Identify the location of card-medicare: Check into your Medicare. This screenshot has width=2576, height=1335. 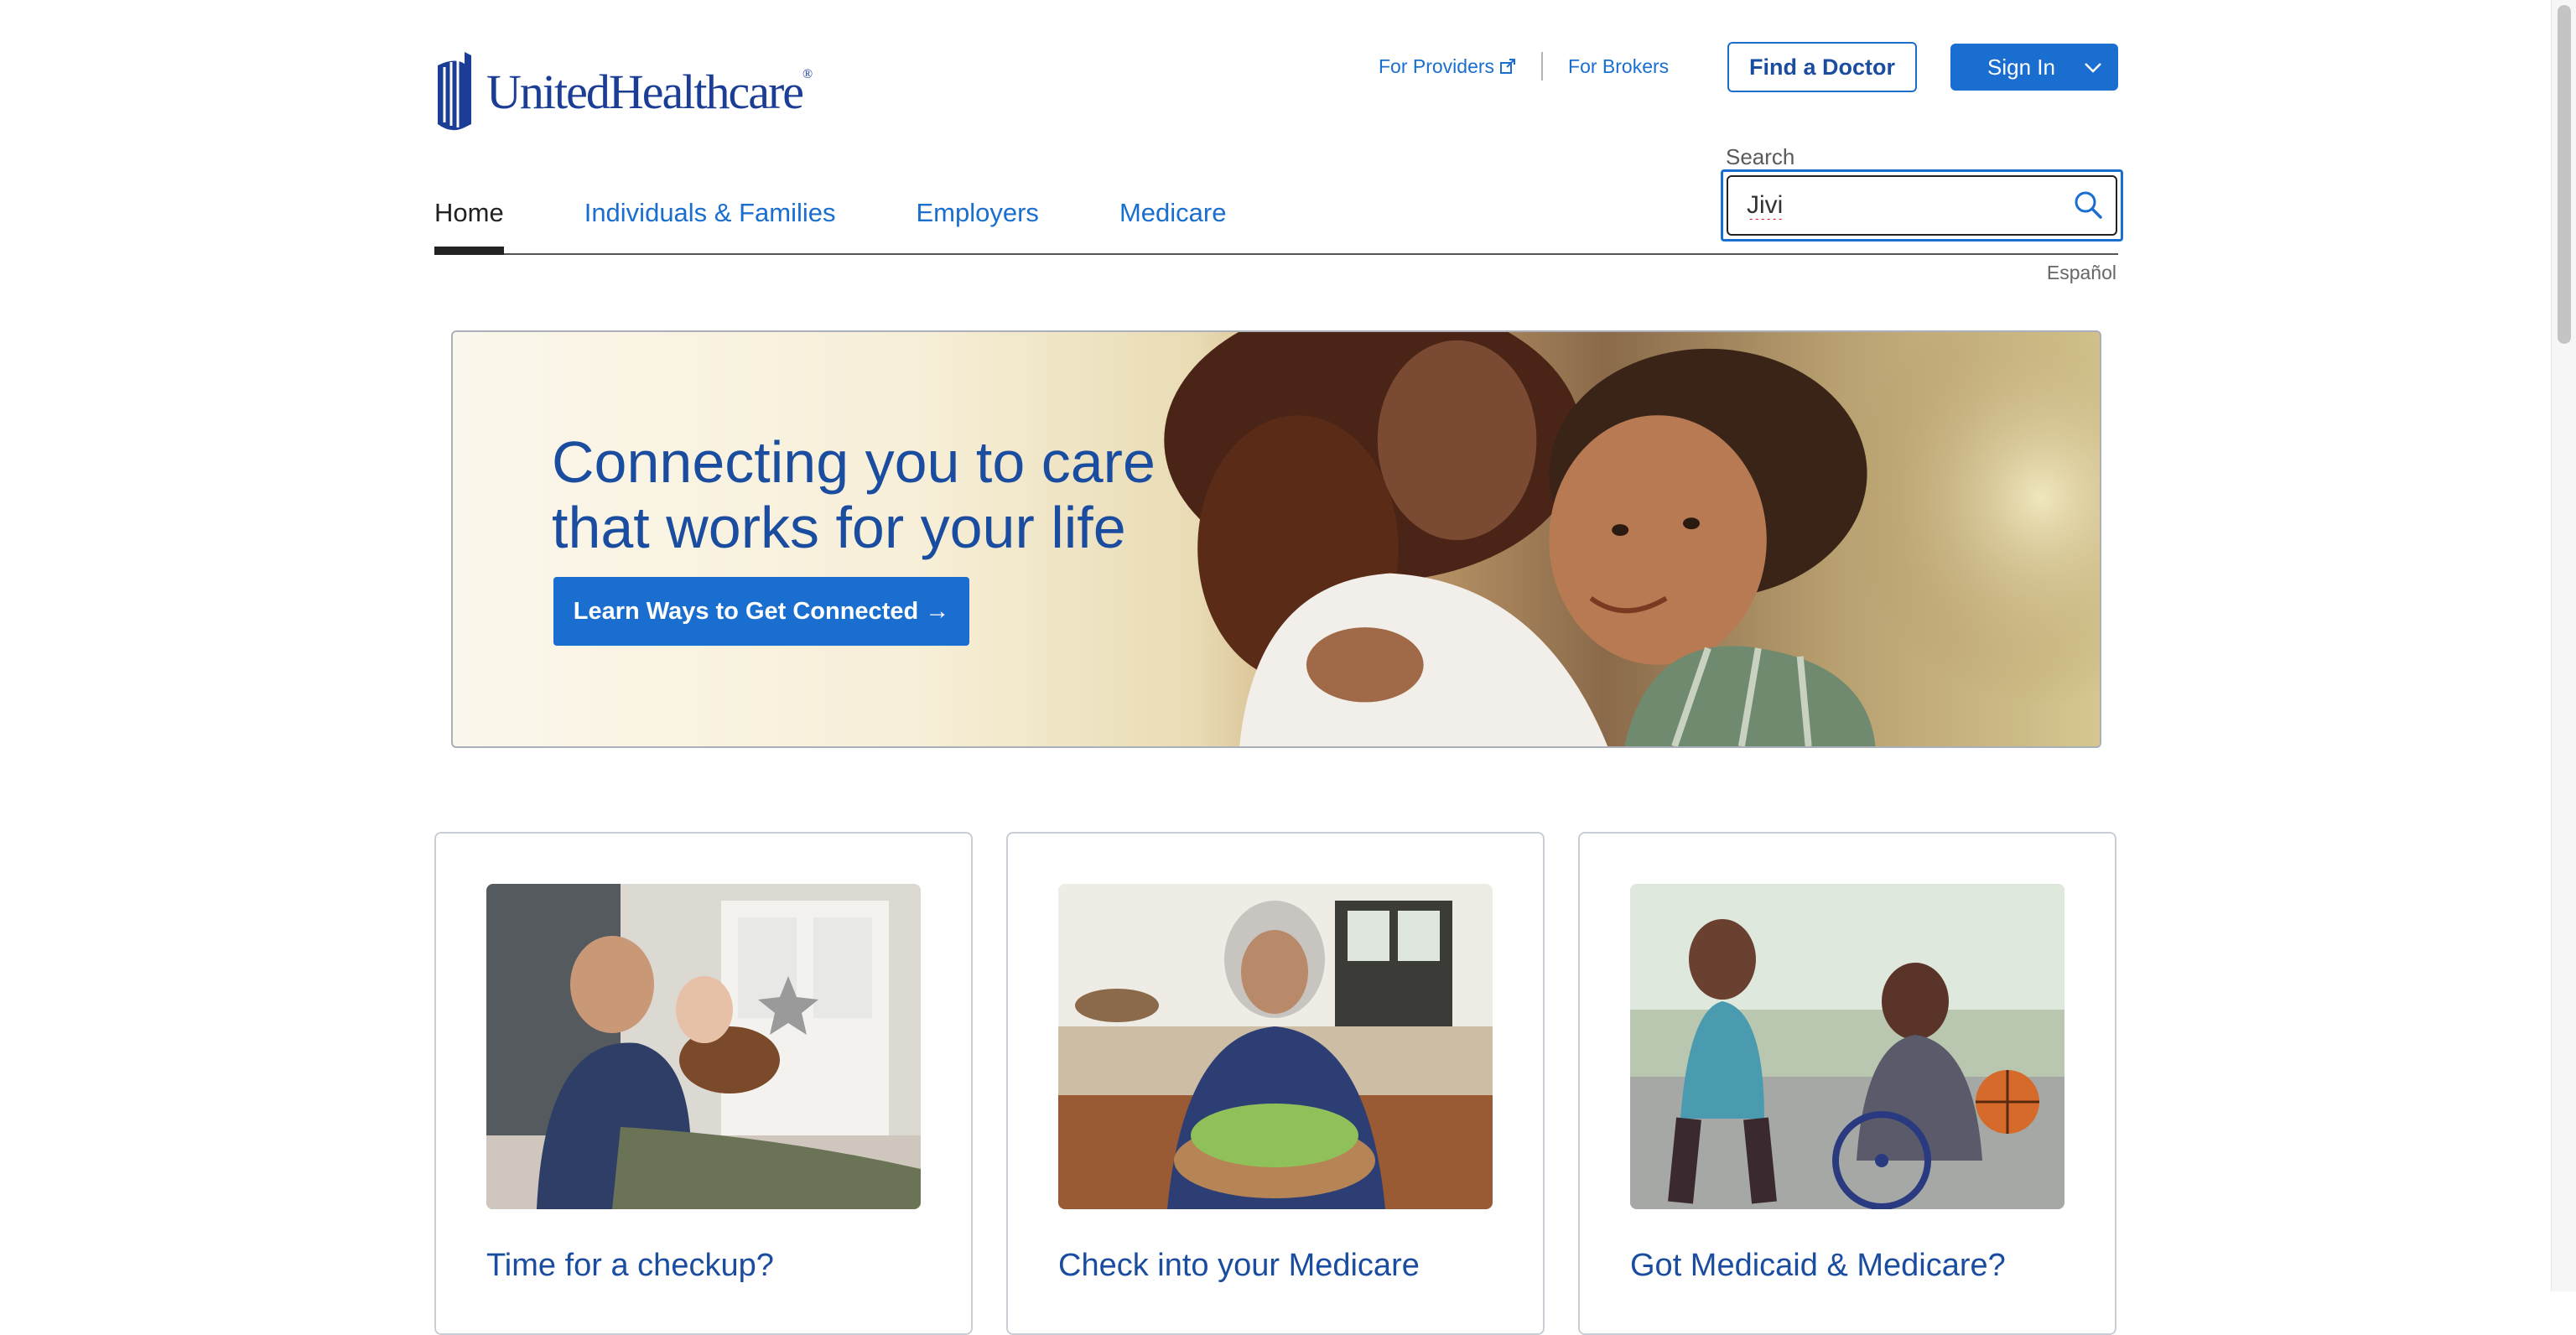
(1275, 1083).